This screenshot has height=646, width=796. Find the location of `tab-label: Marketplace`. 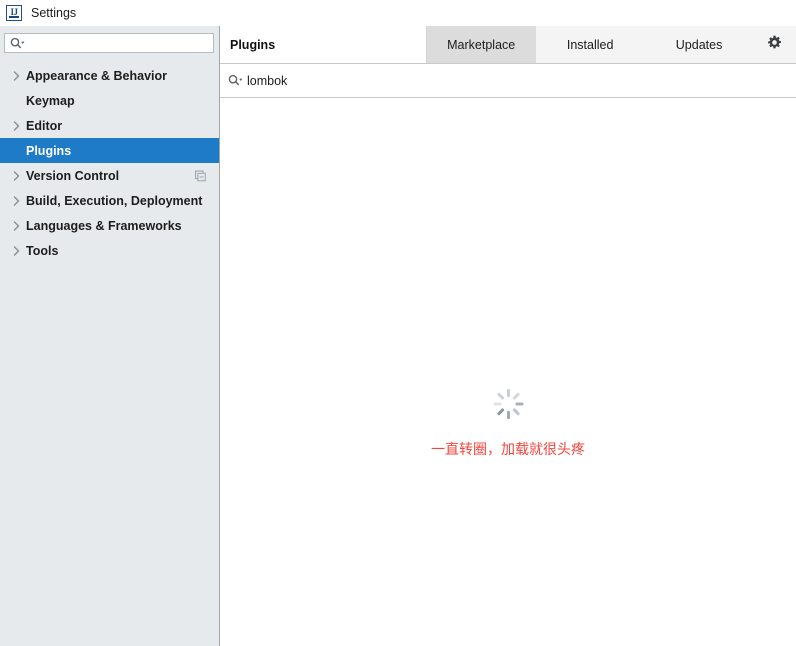

tab-label: Marketplace is located at coordinates (481, 44).